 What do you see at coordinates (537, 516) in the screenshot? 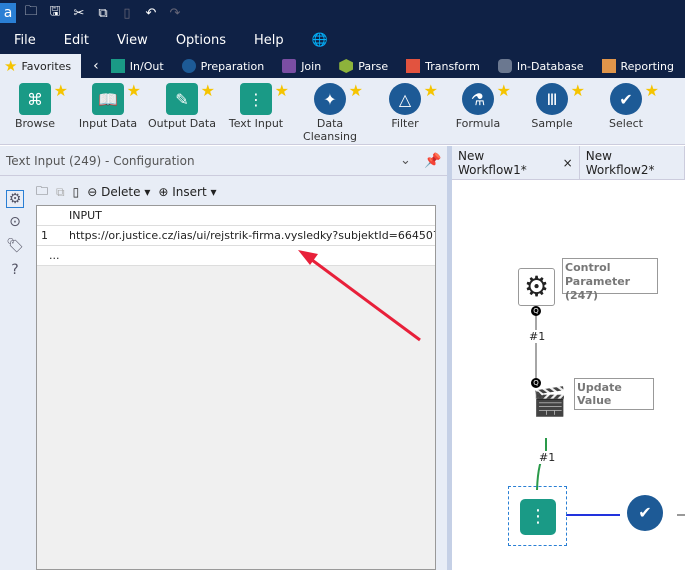
I see `text-input-node: ⋮` at bounding box center [537, 516].